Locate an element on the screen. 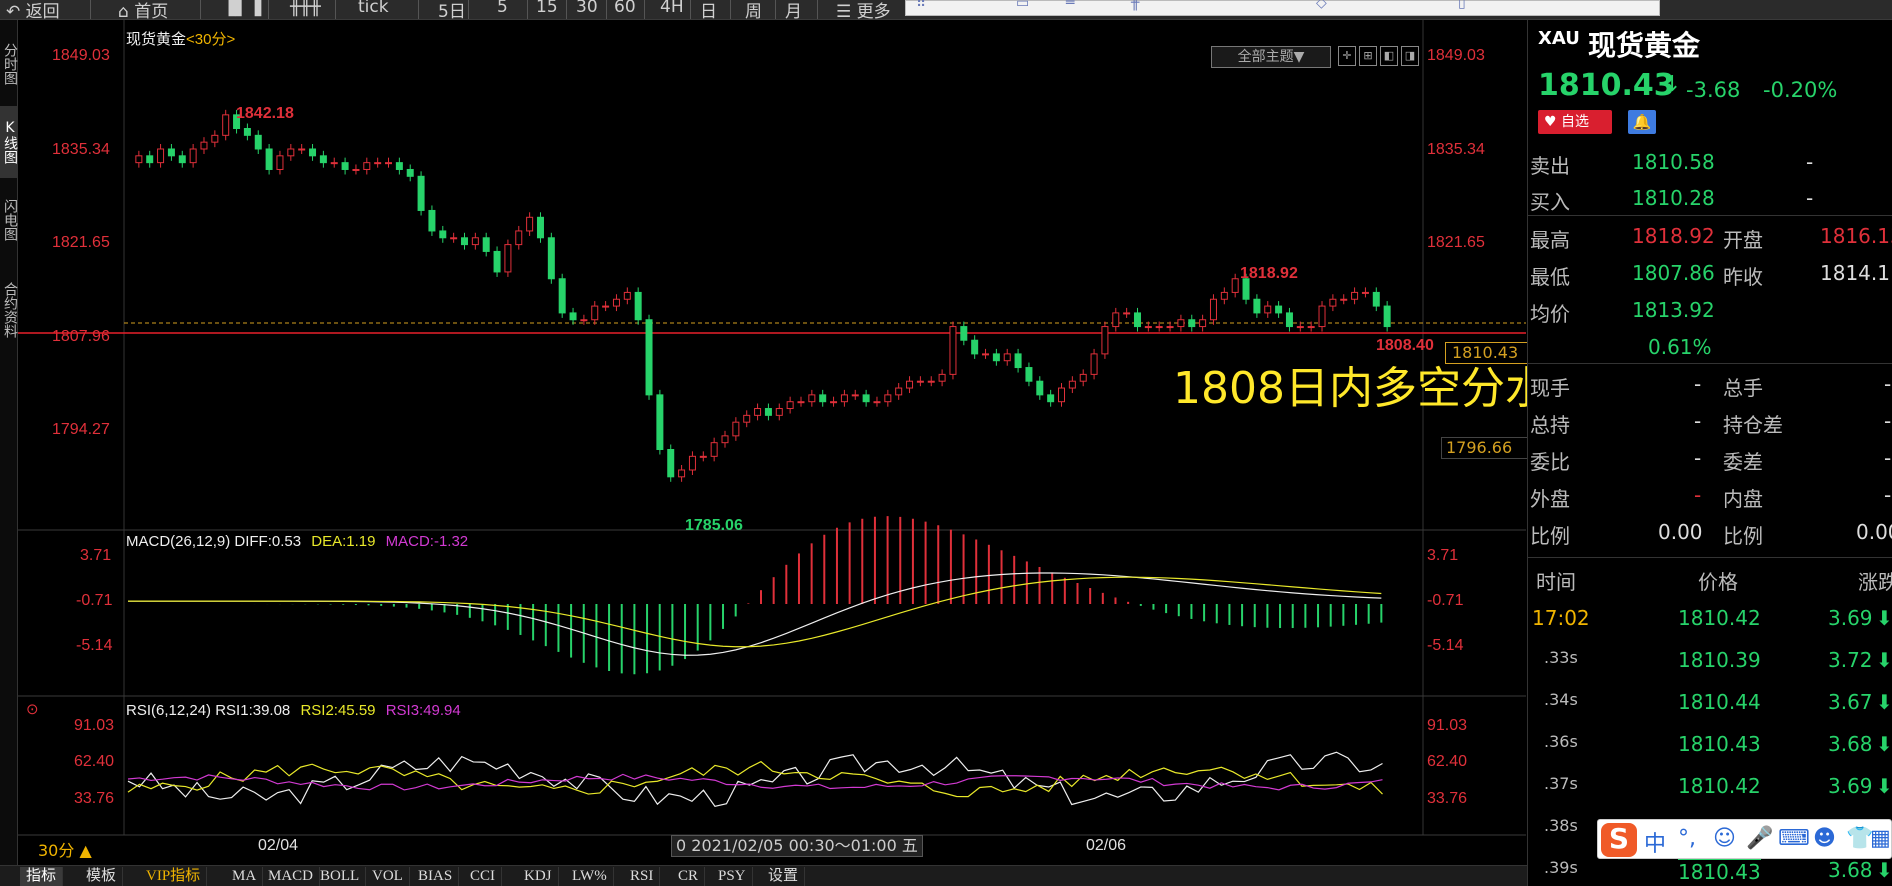 The image size is (1892, 886). more-button: ☰ 更多 is located at coordinates (863, 10).